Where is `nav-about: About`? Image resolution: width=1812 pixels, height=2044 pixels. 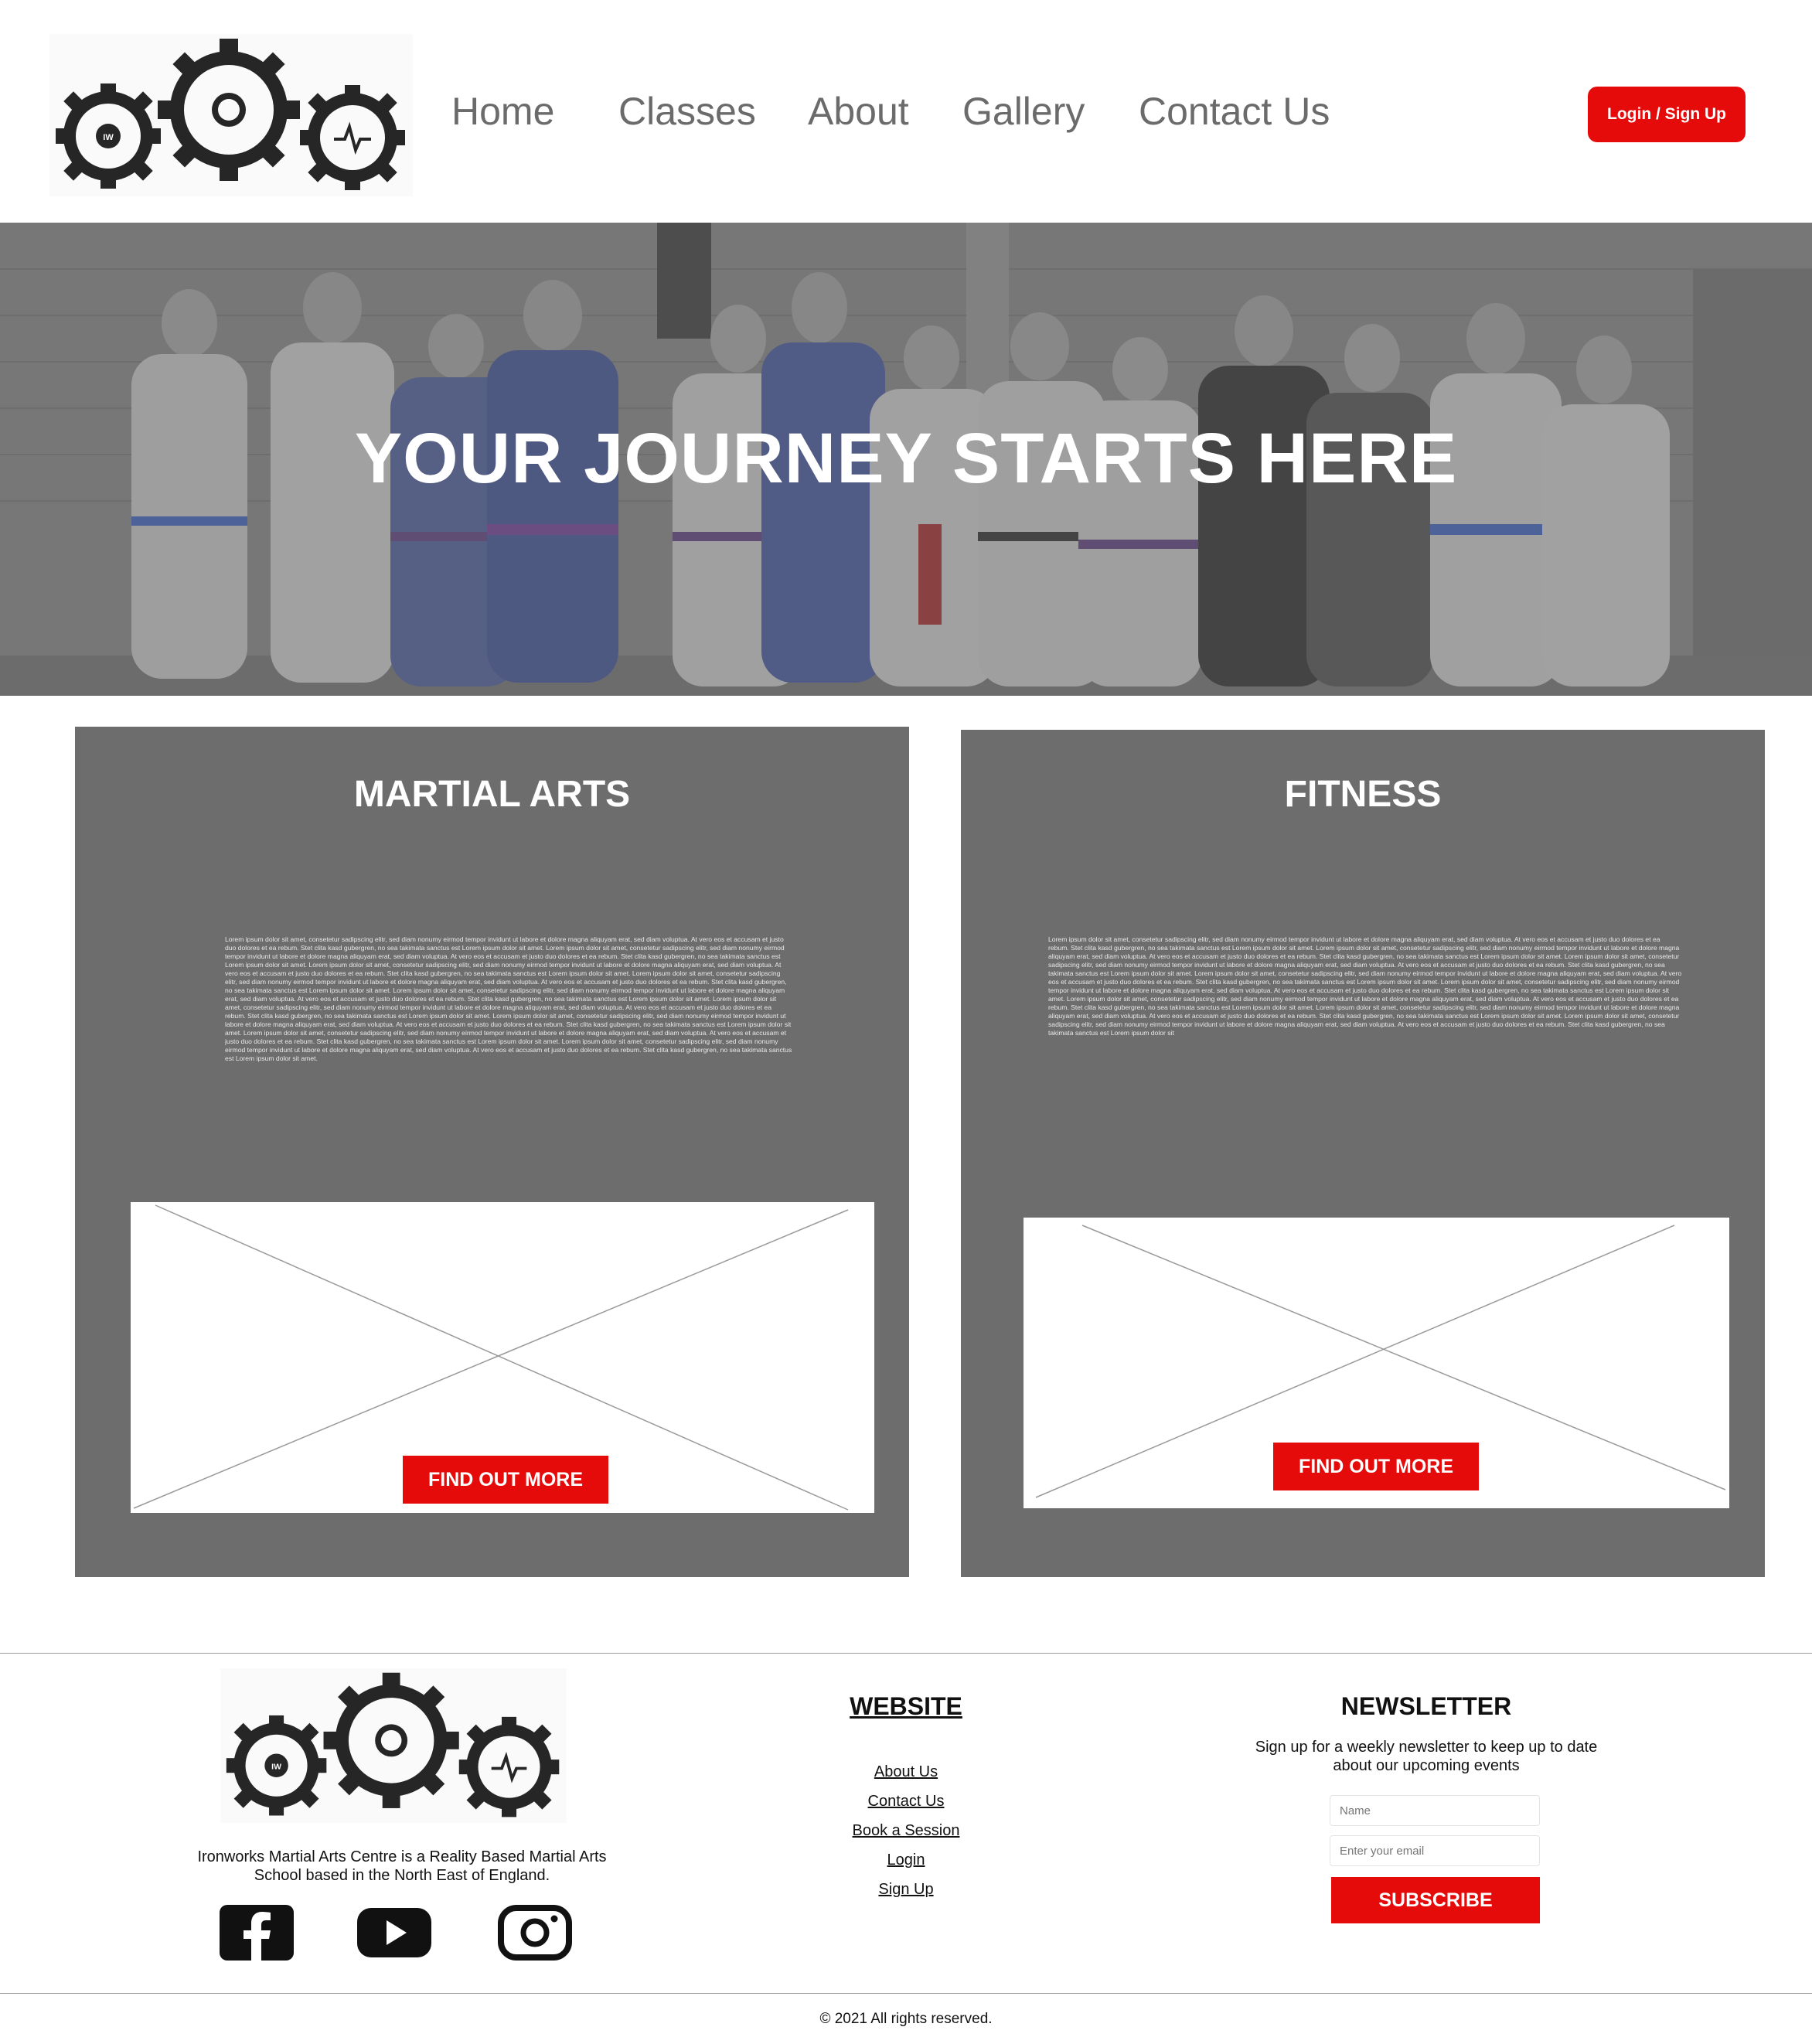 nav-about: About is located at coordinates (858, 111).